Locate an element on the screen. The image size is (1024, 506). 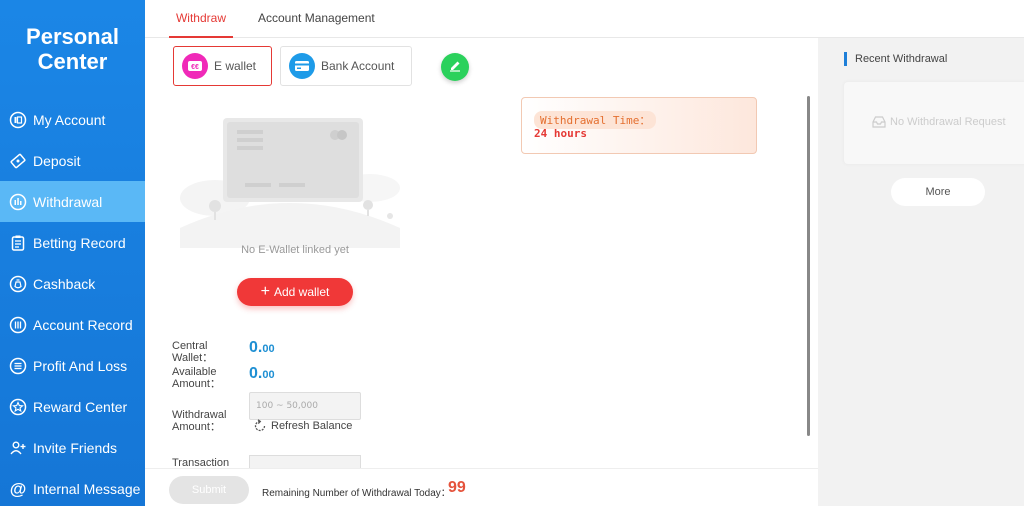
account-icon is located at coordinates (18, 120).